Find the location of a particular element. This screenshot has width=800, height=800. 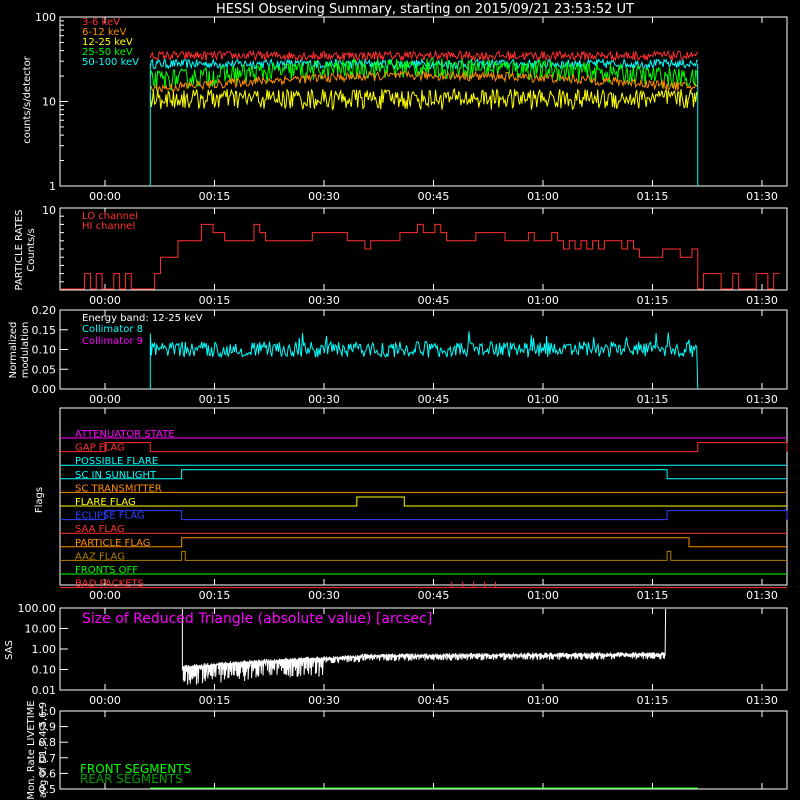

flag-label: ECLIPSE FLAG is located at coordinates (110, 516).